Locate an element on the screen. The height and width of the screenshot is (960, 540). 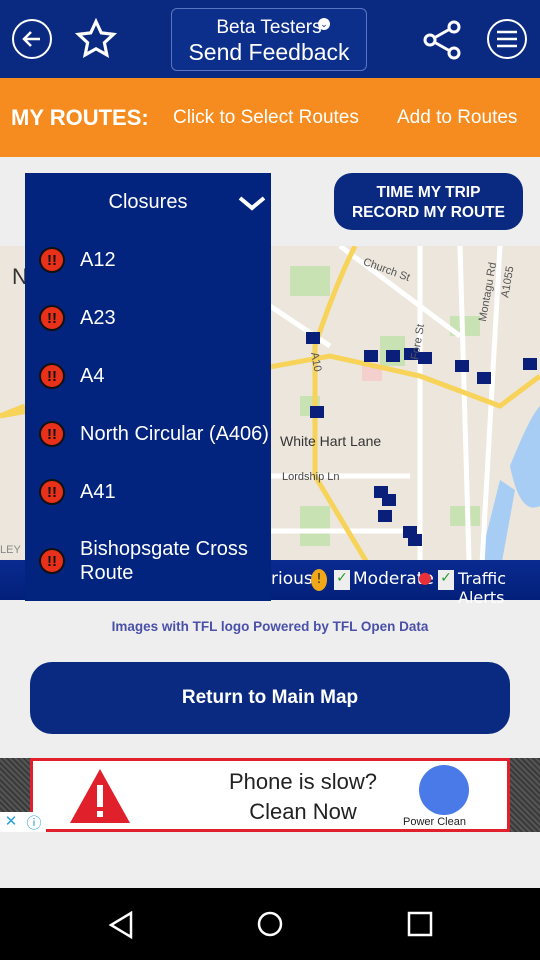
map-label-lordship-ln: Lordship Ln is located at coordinates (311, 477).